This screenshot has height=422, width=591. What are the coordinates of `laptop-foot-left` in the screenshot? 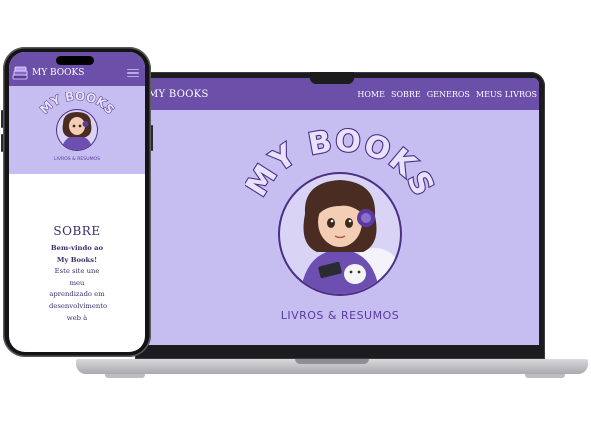 It's located at (125, 376).